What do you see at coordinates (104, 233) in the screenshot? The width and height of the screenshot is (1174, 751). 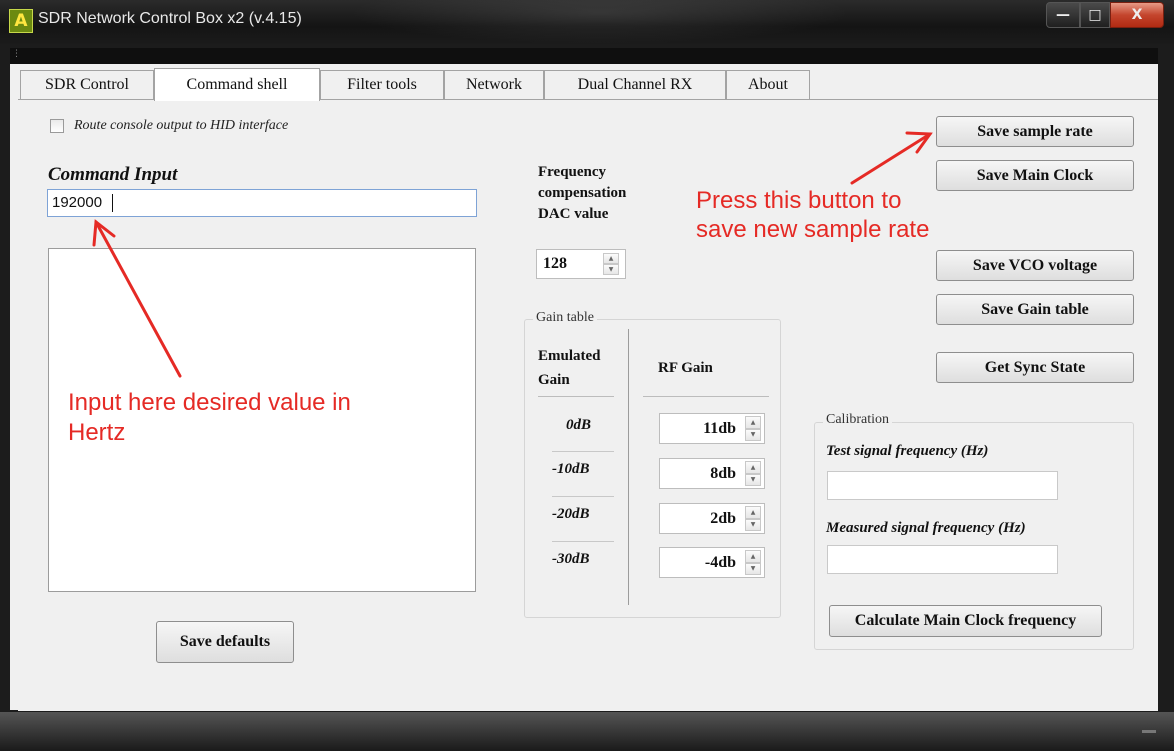 I see `arrowhead-icon` at bounding box center [104, 233].